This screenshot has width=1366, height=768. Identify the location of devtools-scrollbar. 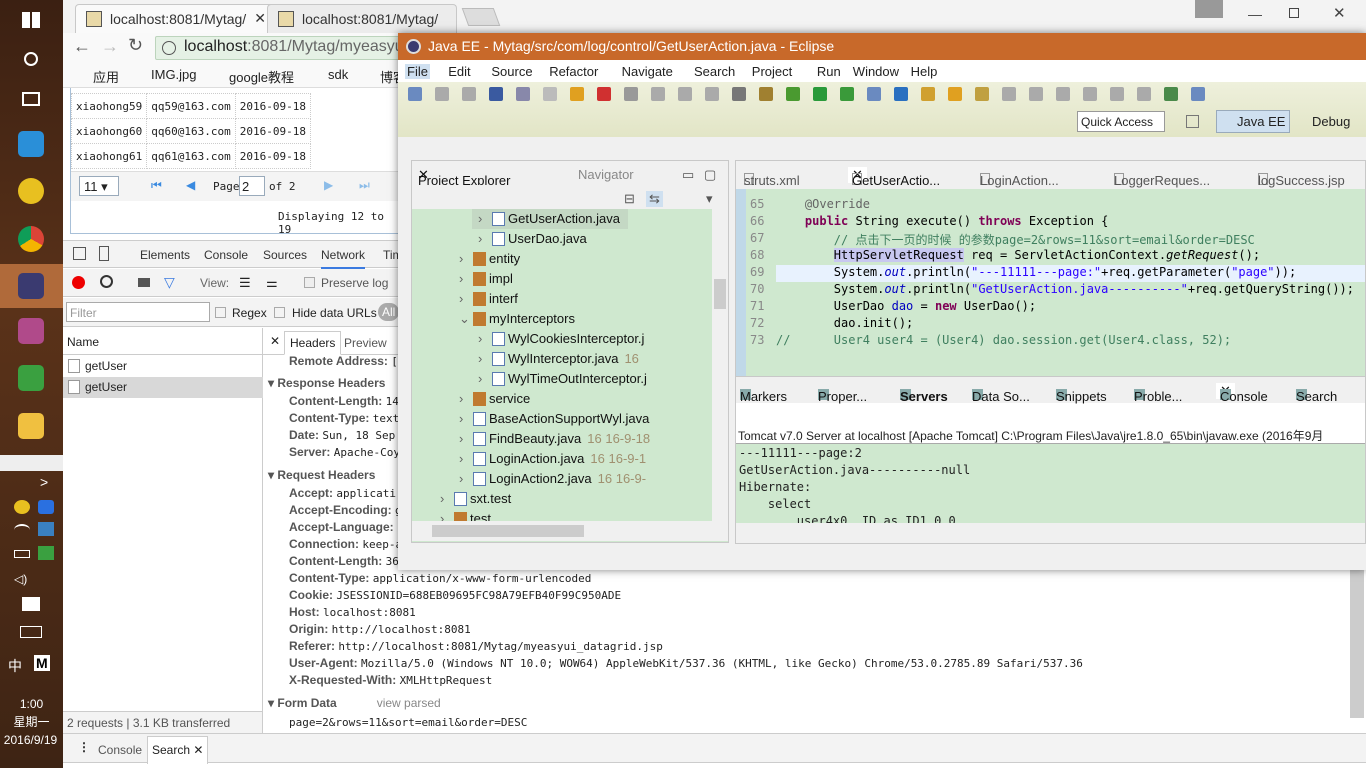
(1357, 644).